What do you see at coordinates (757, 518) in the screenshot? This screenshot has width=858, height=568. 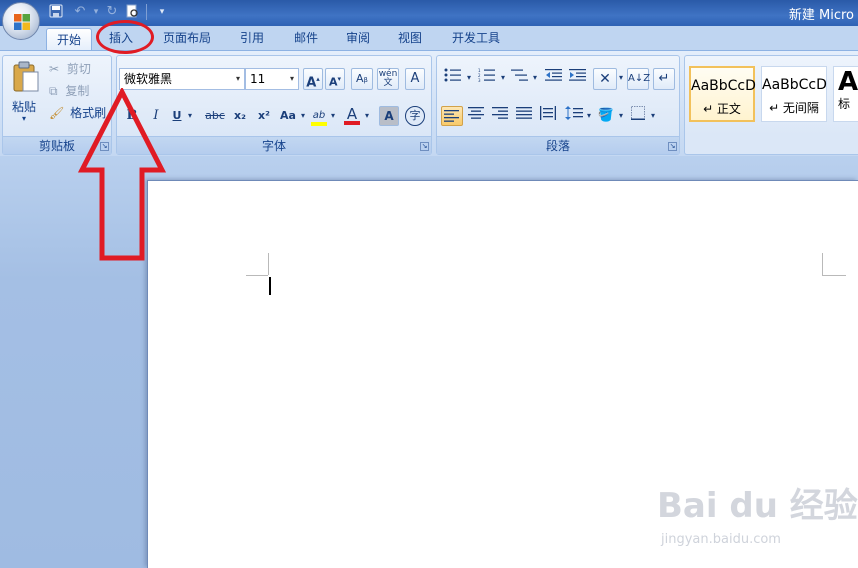 I see `baidu-watermark: Bai du 经验 jingyan.baidu.com` at bounding box center [757, 518].